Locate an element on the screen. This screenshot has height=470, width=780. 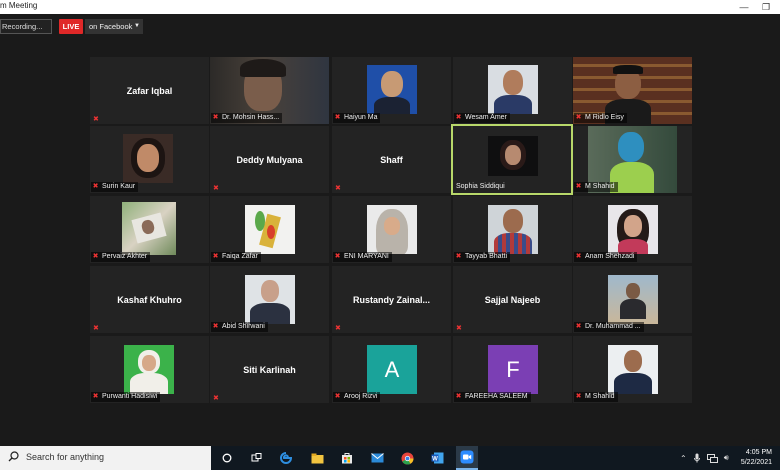
participant-label: ✖ Wesam Amer is located at coordinates (482, 118).